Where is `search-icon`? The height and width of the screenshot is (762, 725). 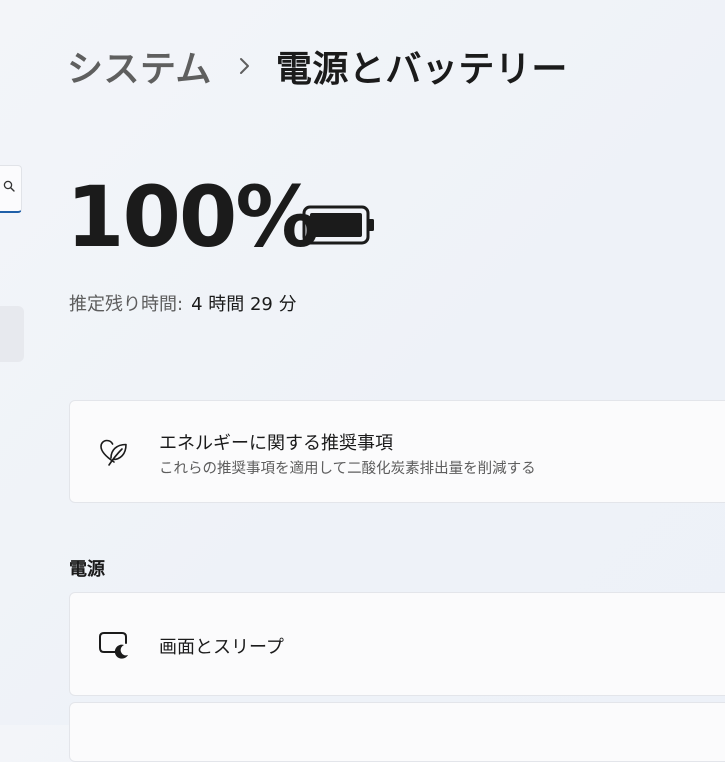 search-icon is located at coordinates (9, 186).